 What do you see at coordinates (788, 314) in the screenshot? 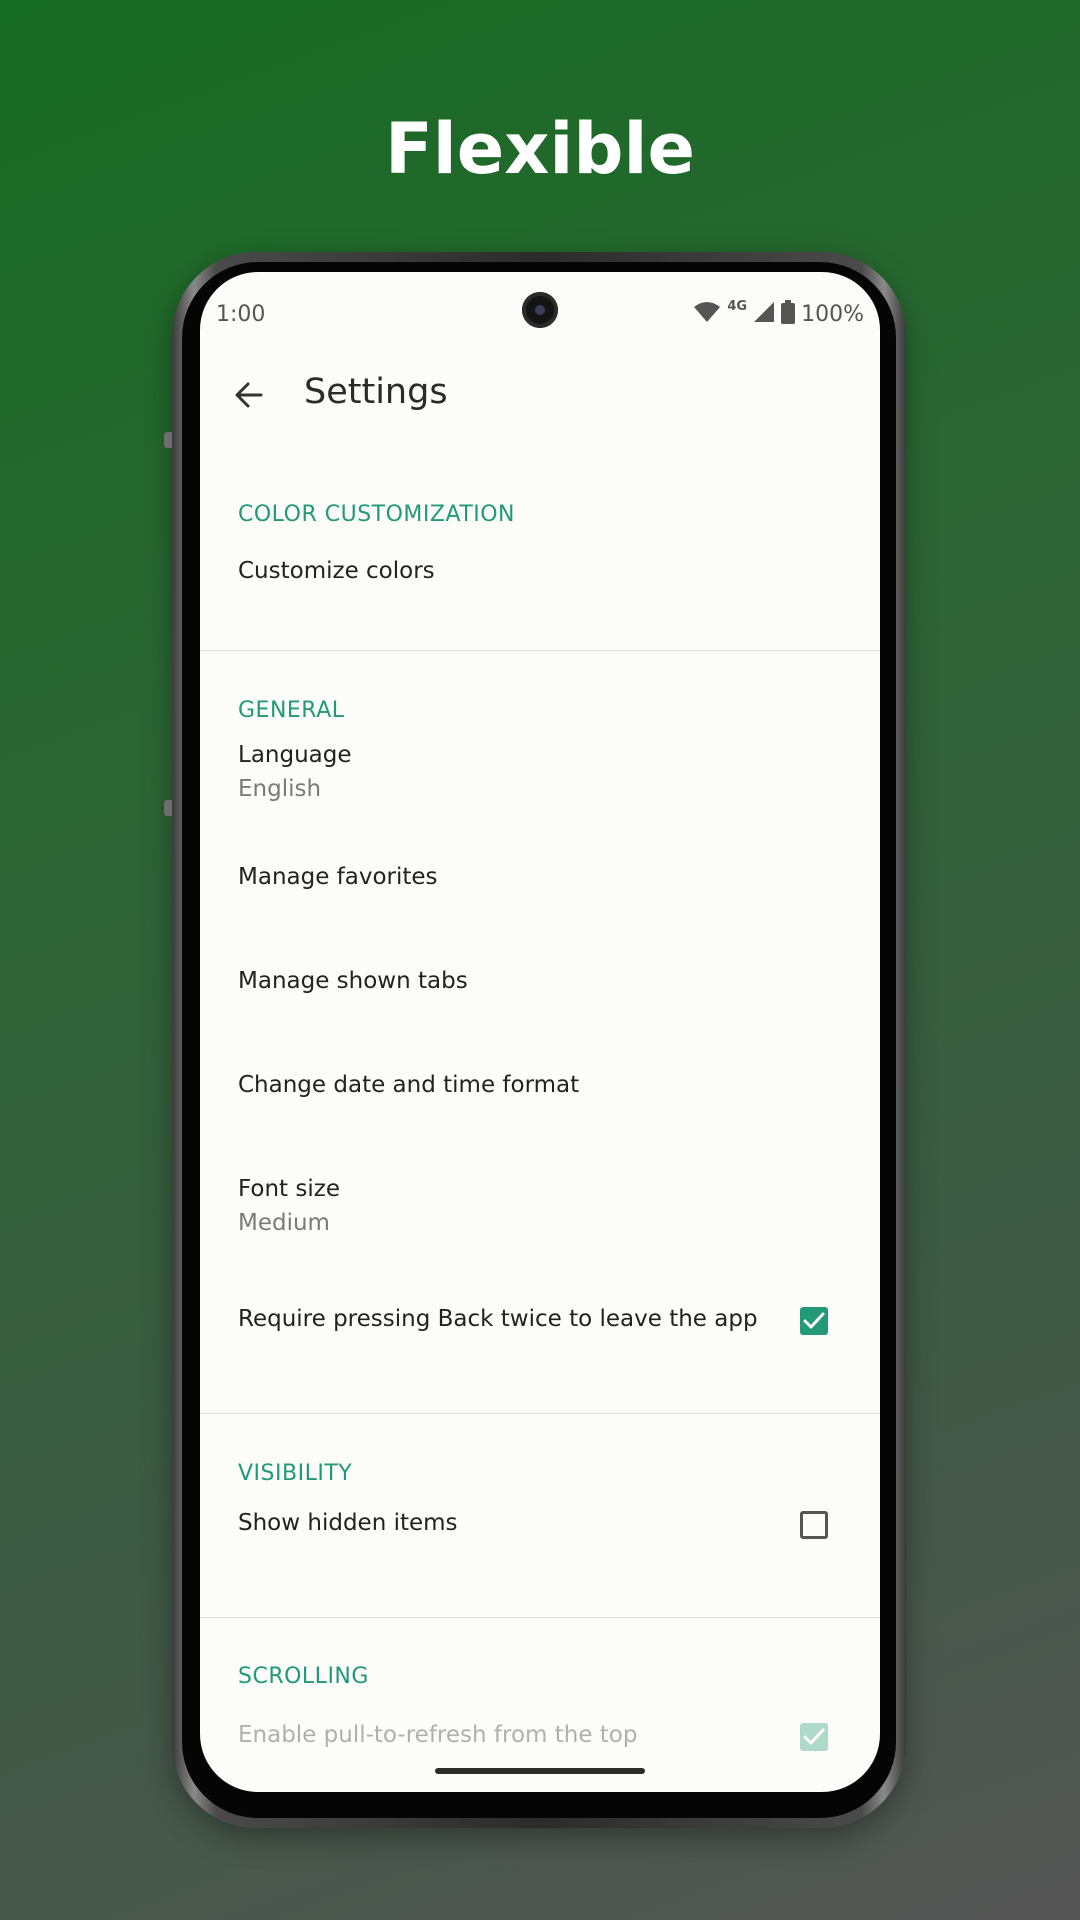
I see `battery-icon` at bounding box center [788, 314].